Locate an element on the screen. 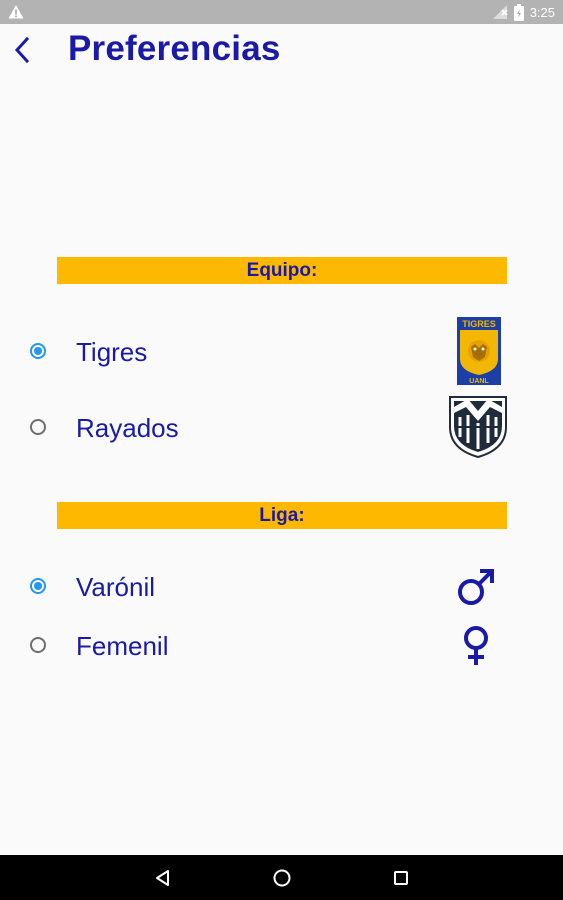  nav-recents-button is located at coordinates (401, 877).